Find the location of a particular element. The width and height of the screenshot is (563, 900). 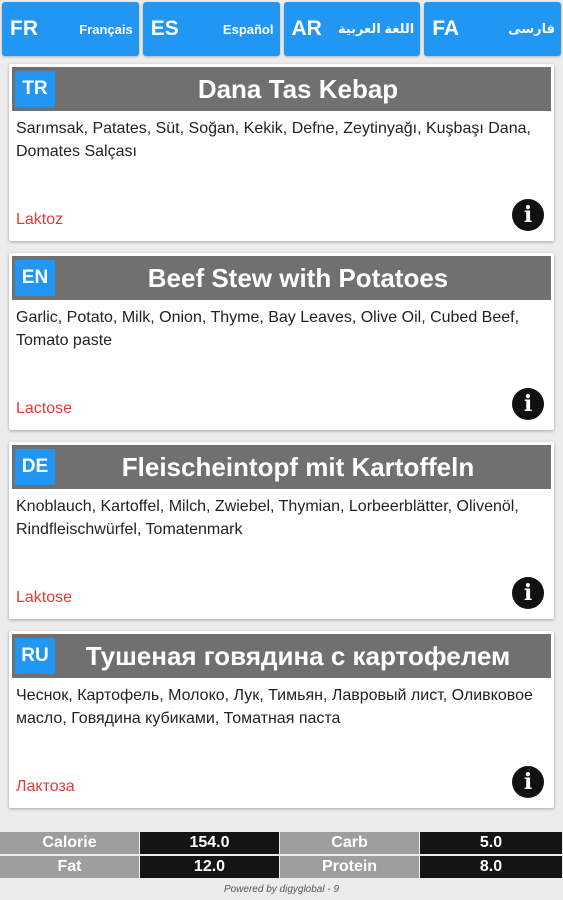

language-code: AR is located at coordinates (306, 28).